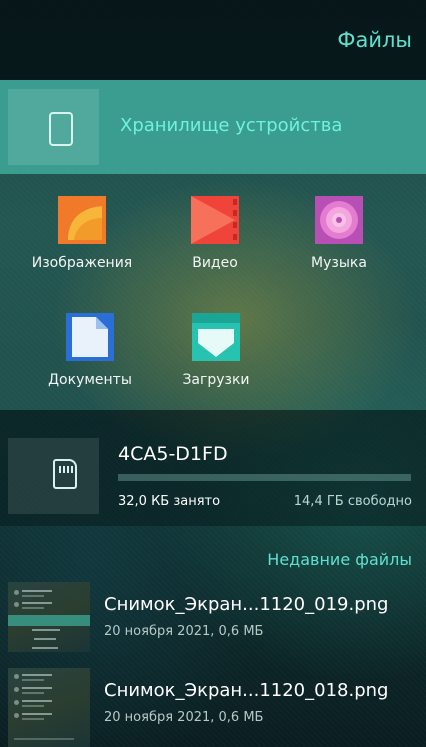  I want to click on video-icon, so click(215, 220).